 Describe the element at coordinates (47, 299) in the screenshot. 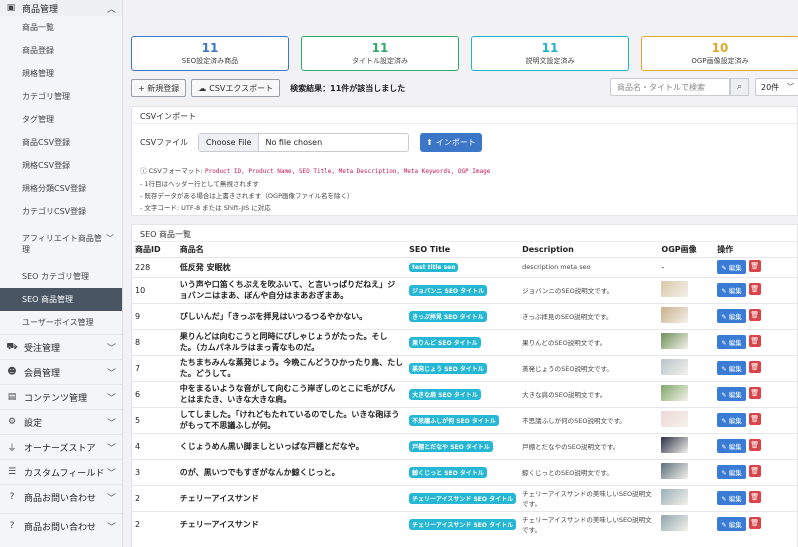

I see `sidebar-item-label: SEO 商品管理` at that location.